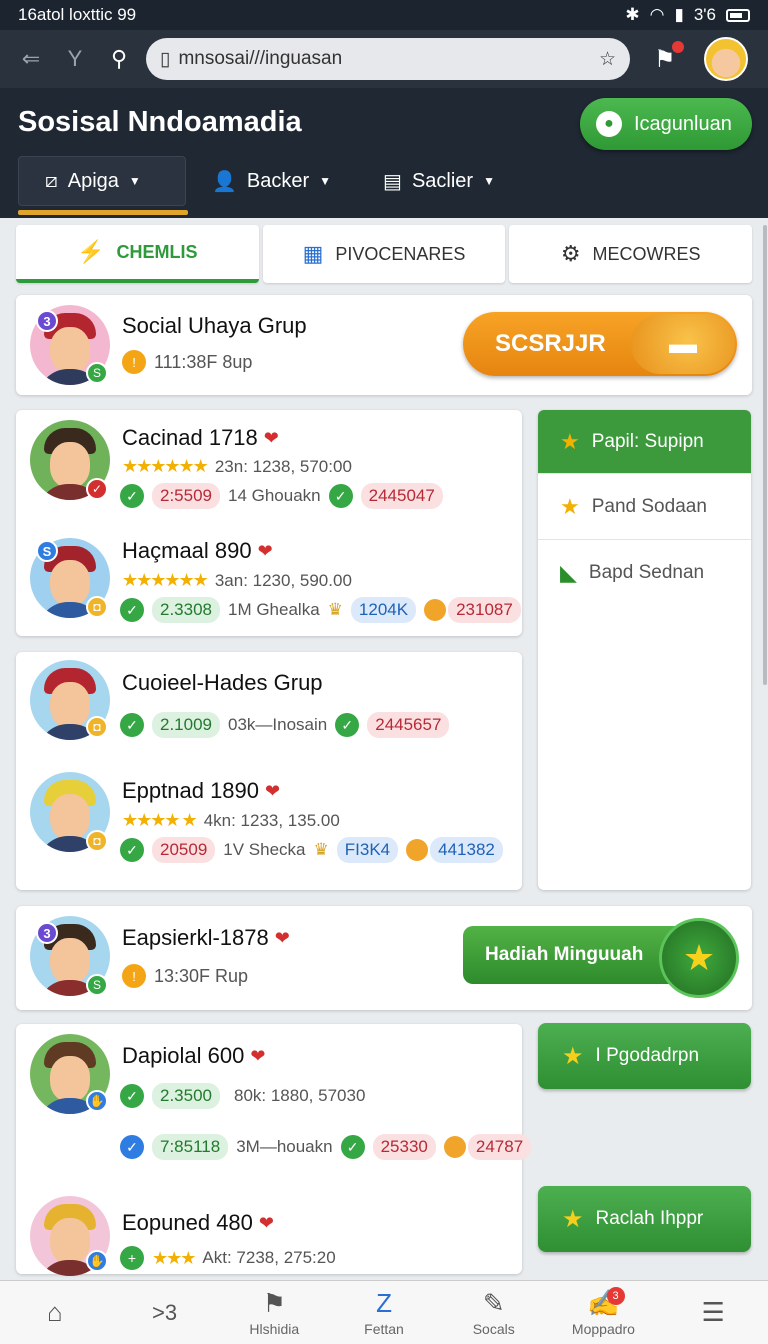 This screenshot has height=1344, width=768. I want to click on lock-icon: ▯, so click(165, 59).